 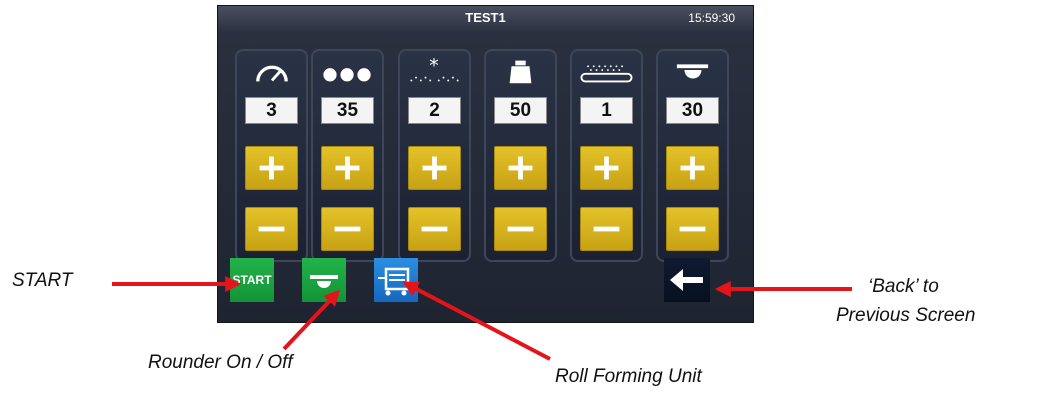 What do you see at coordinates (520, 110) in the screenshot?
I see `weight-value: 50` at bounding box center [520, 110].